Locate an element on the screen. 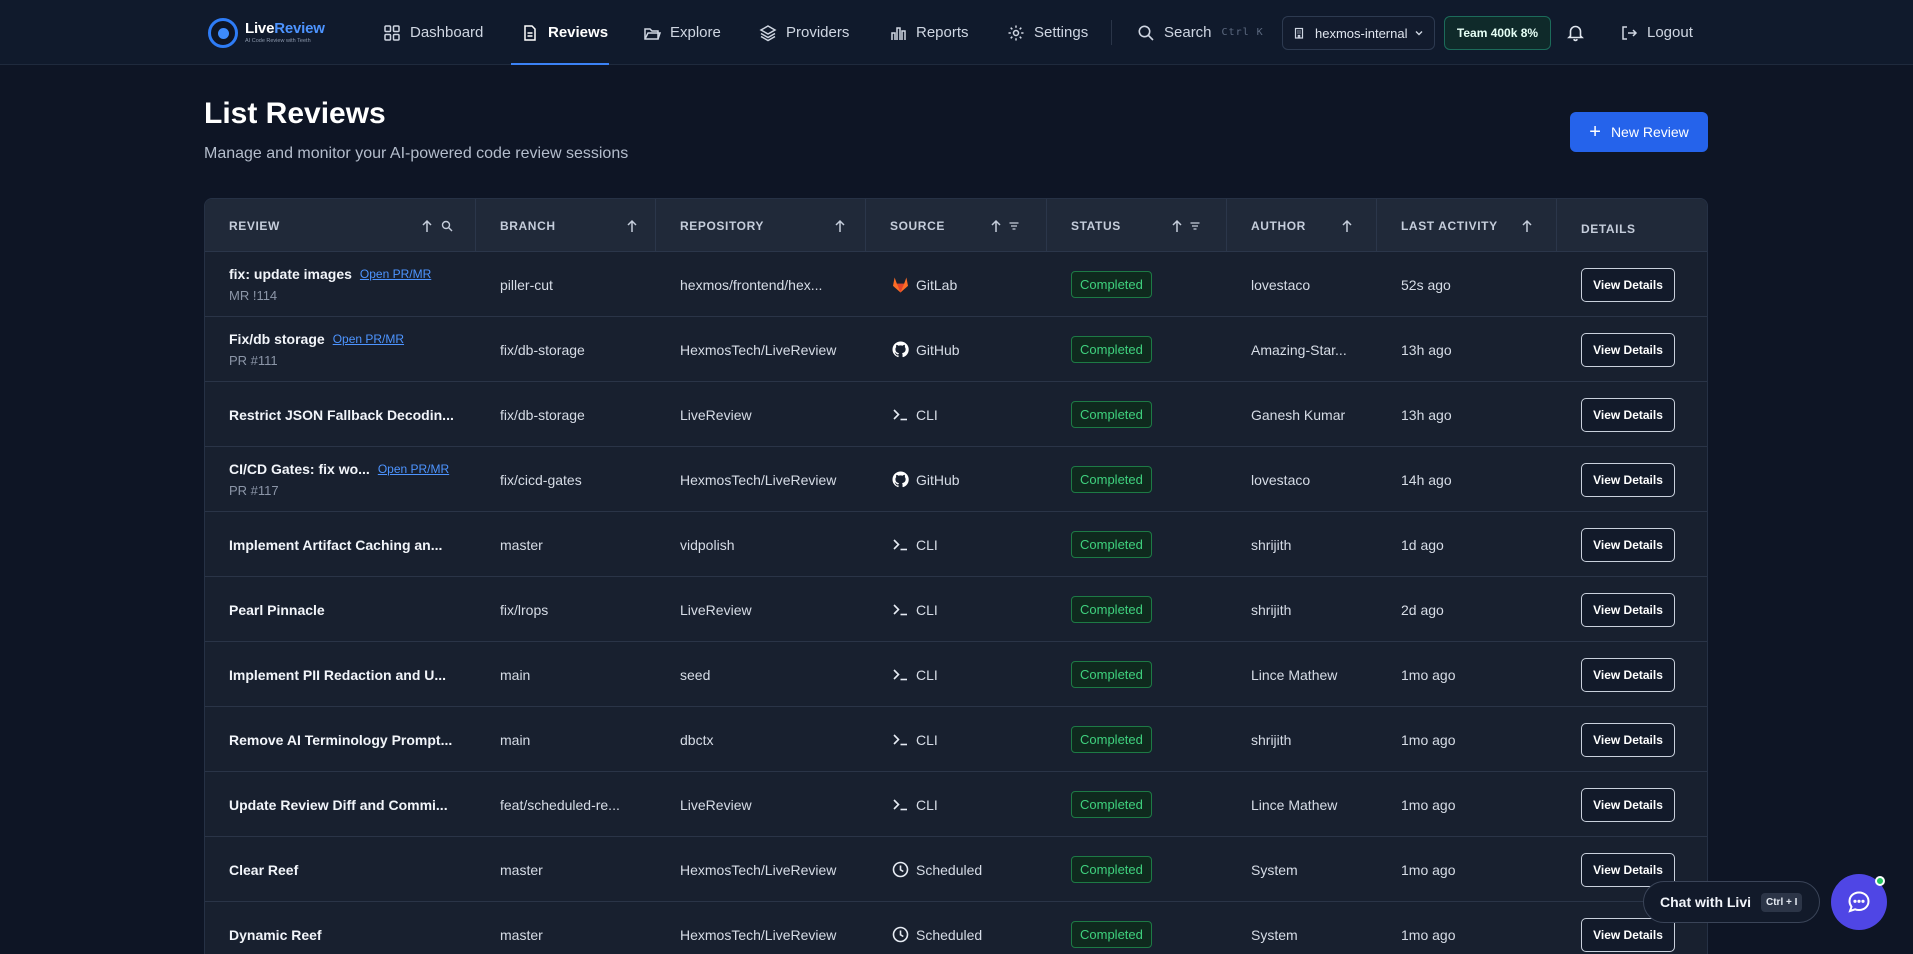 The width and height of the screenshot is (1913, 954). column-header-source: SOURCE is located at coordinates (956, 225).